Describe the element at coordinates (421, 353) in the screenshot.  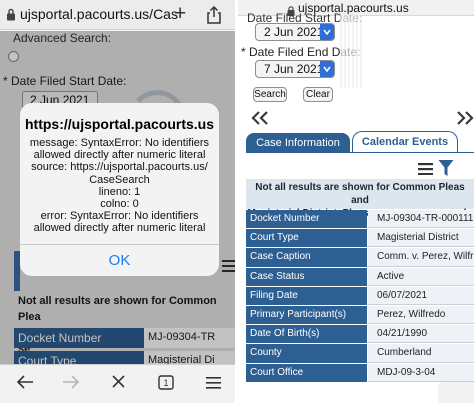
I see `row-value: Cumberland` at that location.